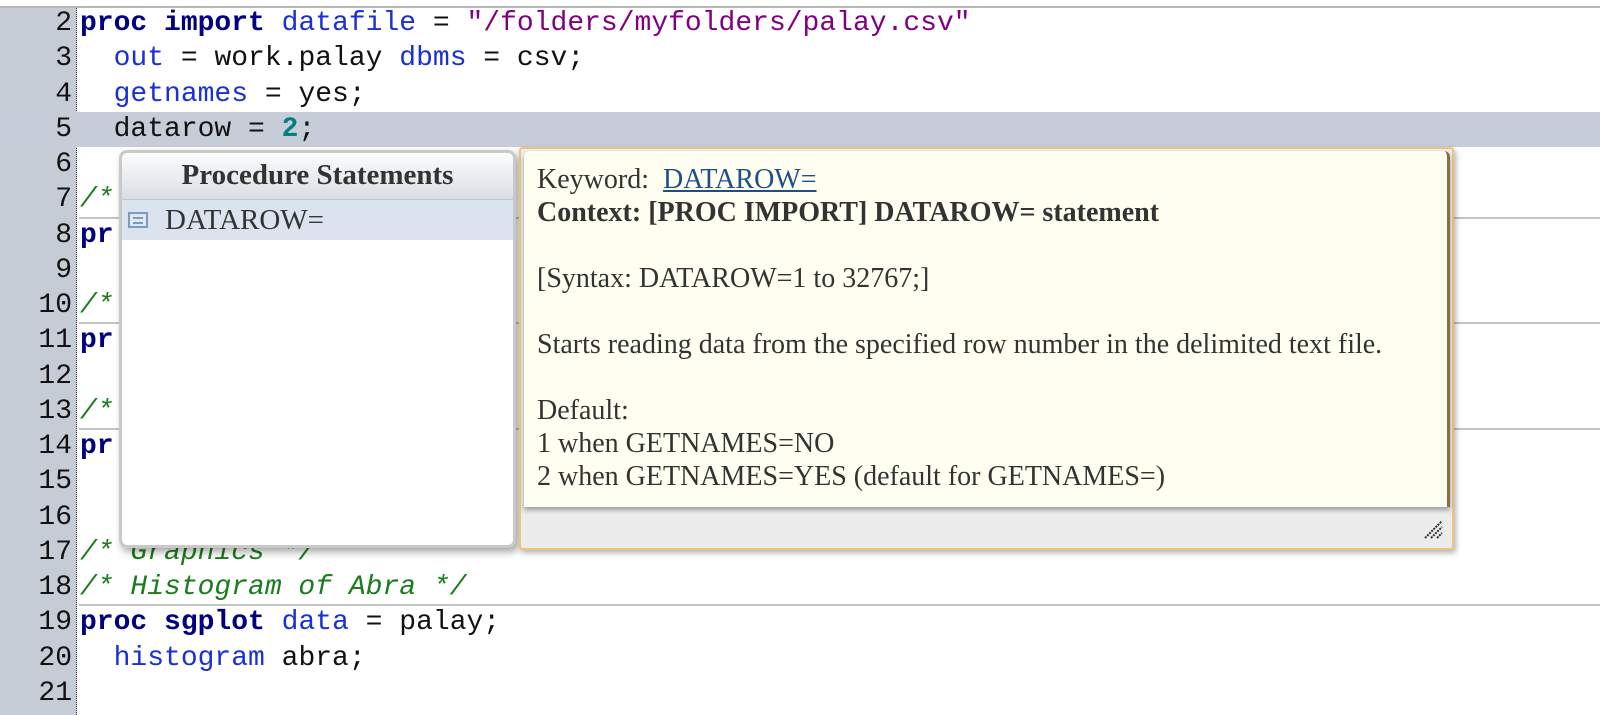  I want to click on line-number: 10, so click(55, 305).